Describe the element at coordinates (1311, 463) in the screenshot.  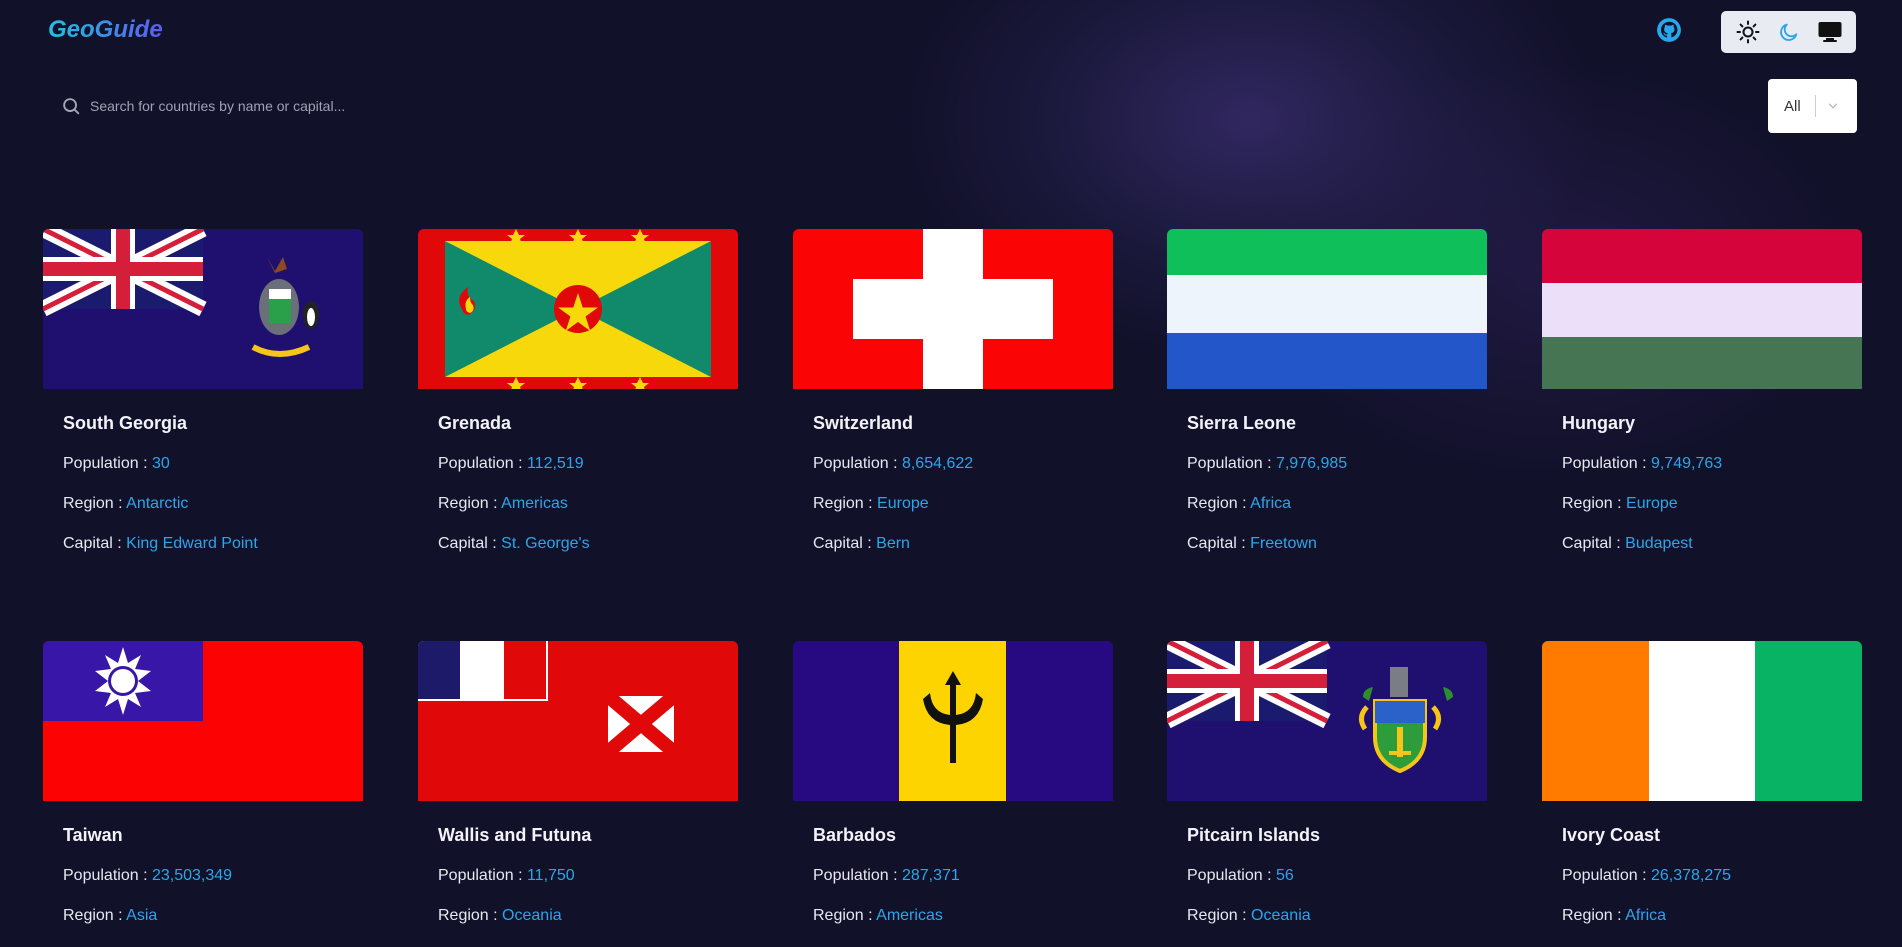
I see `population-value: 7,976,985` at that location.